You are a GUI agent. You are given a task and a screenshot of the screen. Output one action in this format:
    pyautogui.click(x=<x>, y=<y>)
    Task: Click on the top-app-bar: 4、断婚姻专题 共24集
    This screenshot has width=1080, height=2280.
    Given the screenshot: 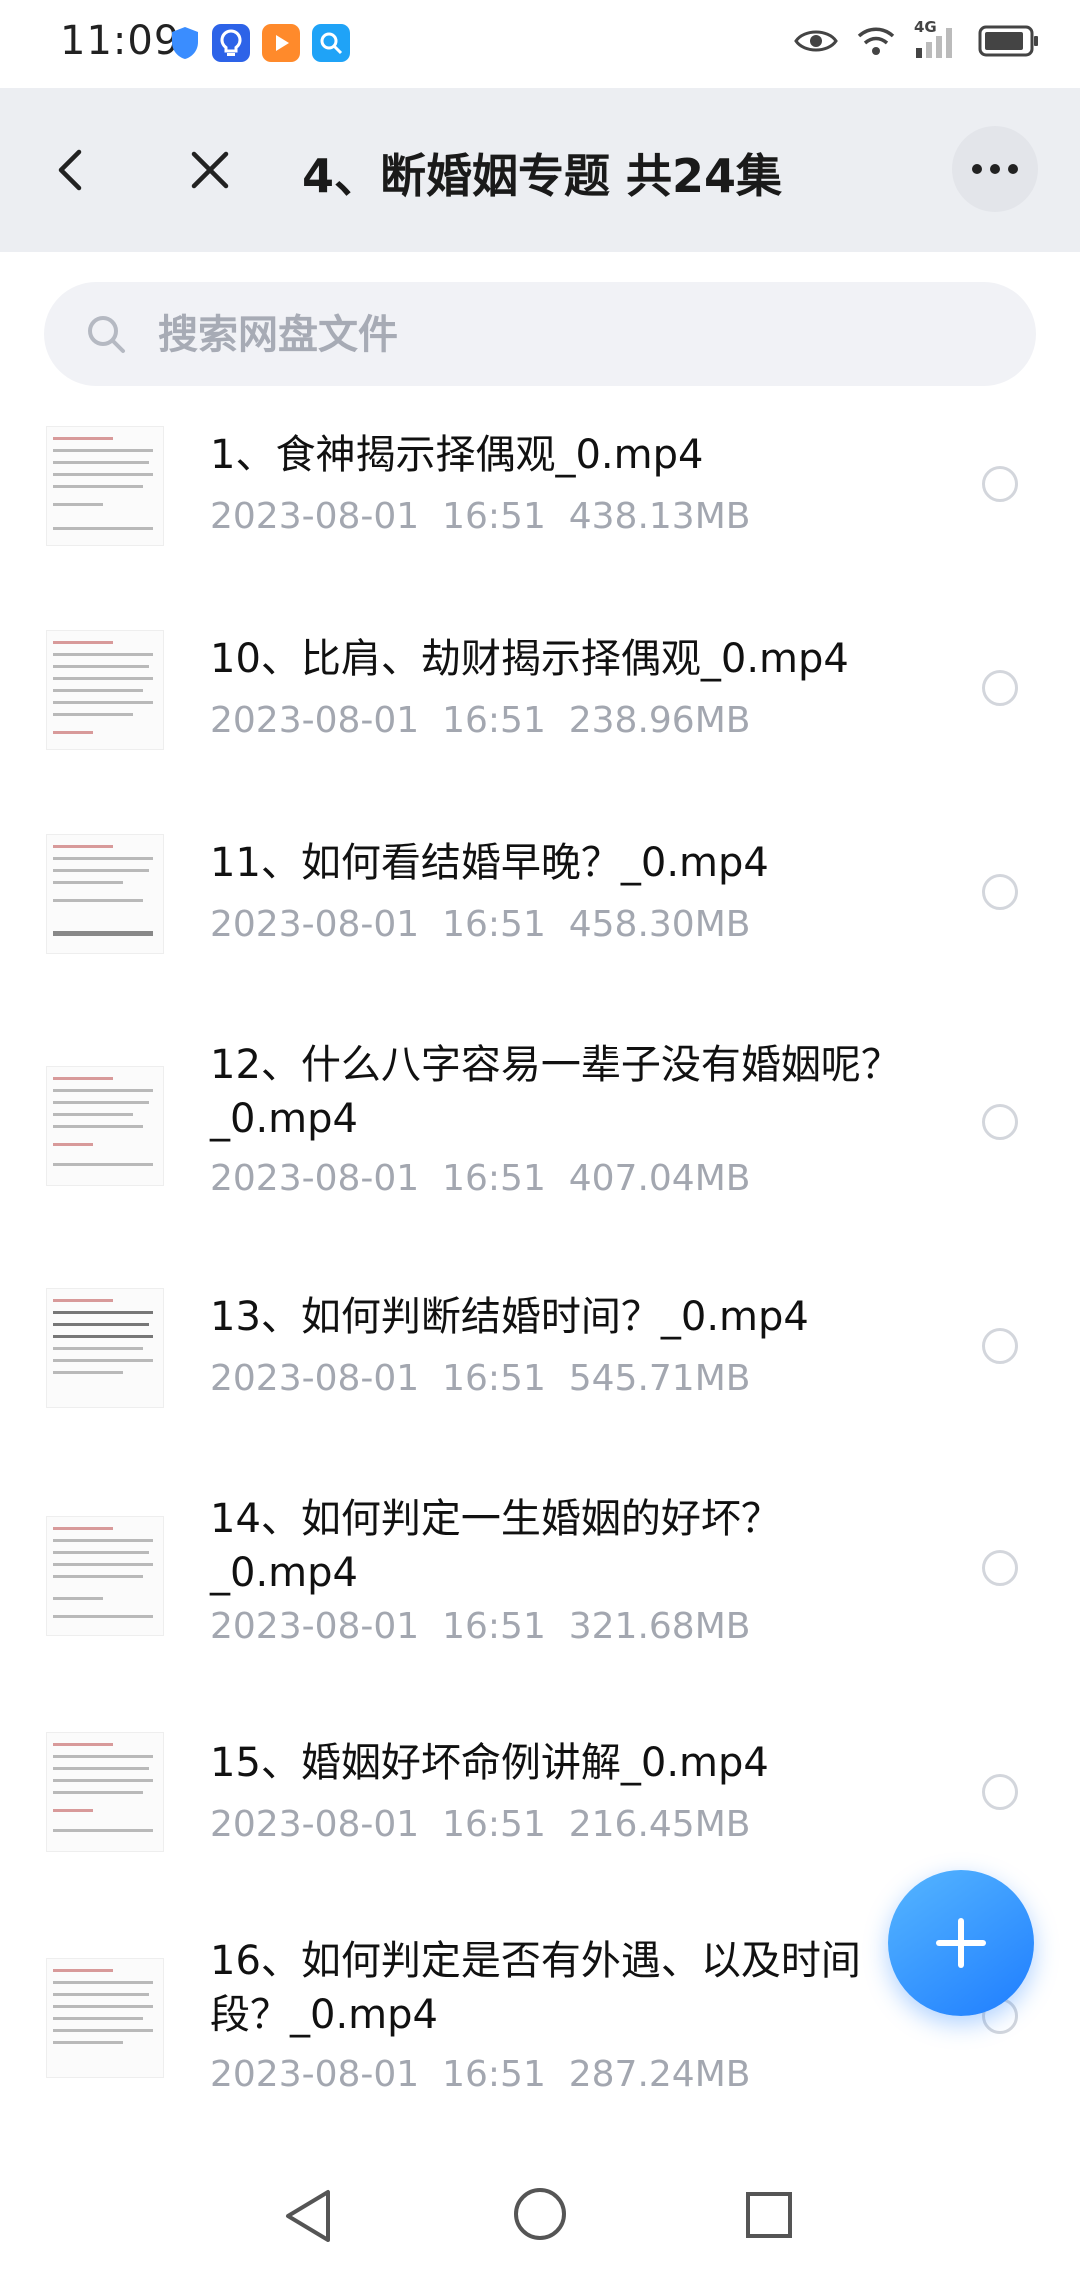 What is the action you would take?
    pyautogui.click(x=540, y=170)
    